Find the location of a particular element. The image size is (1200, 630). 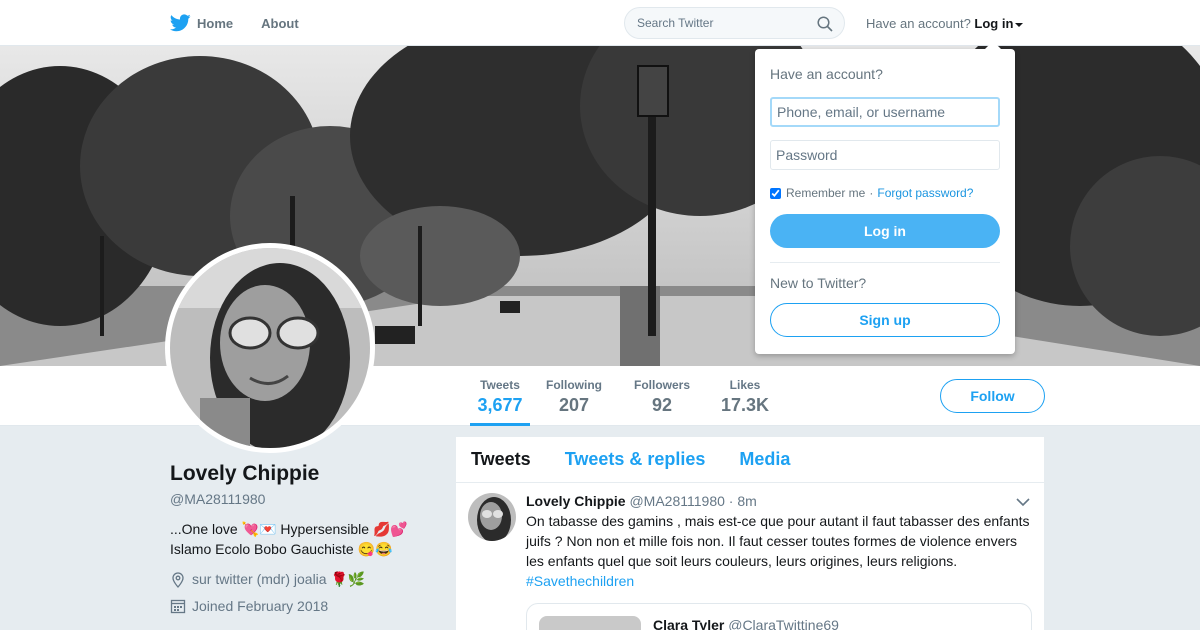

chevron-down-icon is located at coordinates (1023, 502).